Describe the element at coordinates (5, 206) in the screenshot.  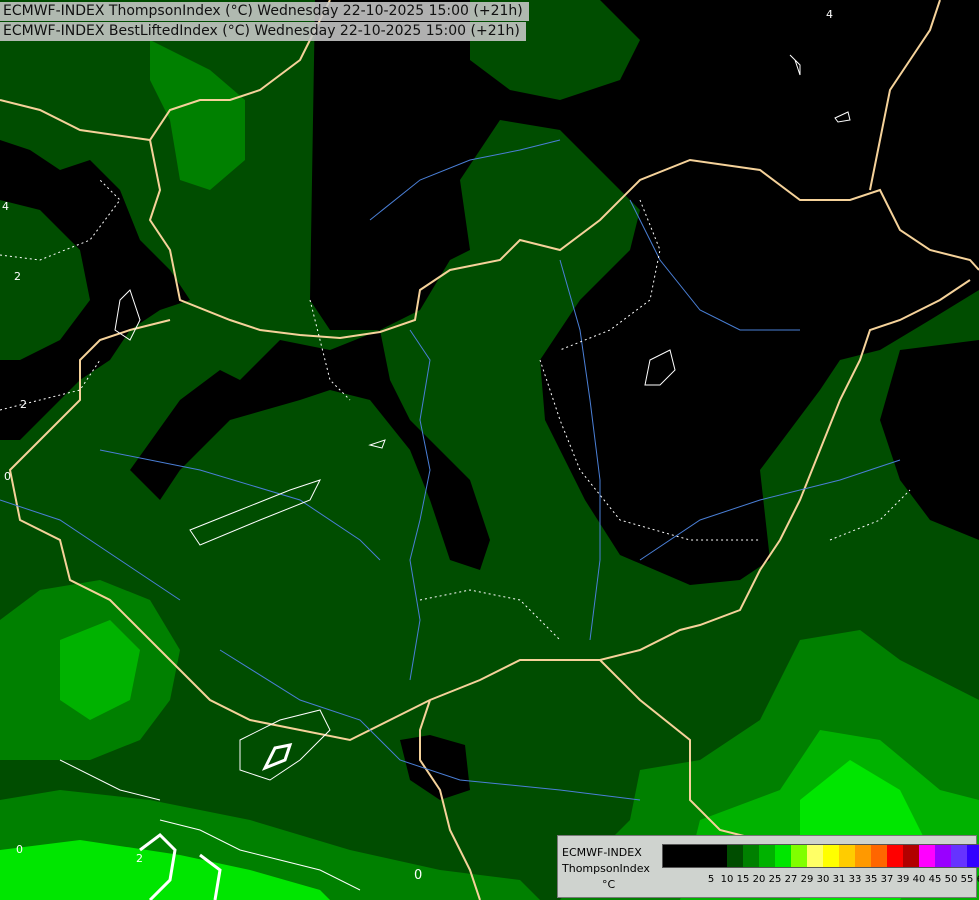
I see `contour-label-4-west: 4` at that location.